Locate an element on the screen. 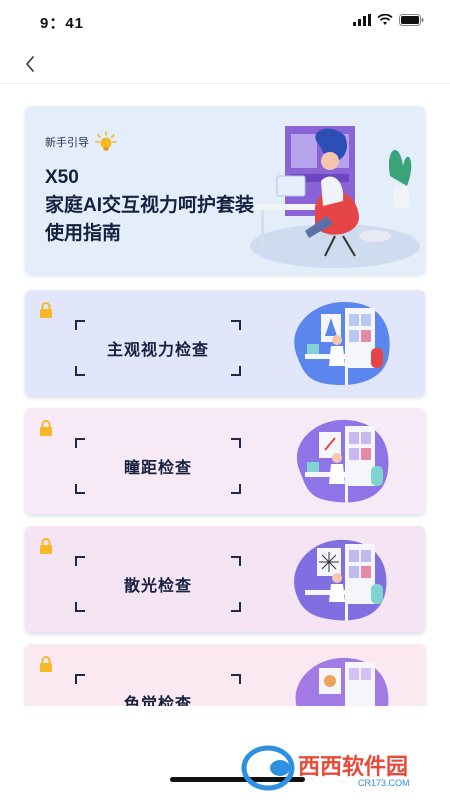 Image resolution: width=450 pixels, height=800 pixels. signal-icon is located at coordinates (362, 20).